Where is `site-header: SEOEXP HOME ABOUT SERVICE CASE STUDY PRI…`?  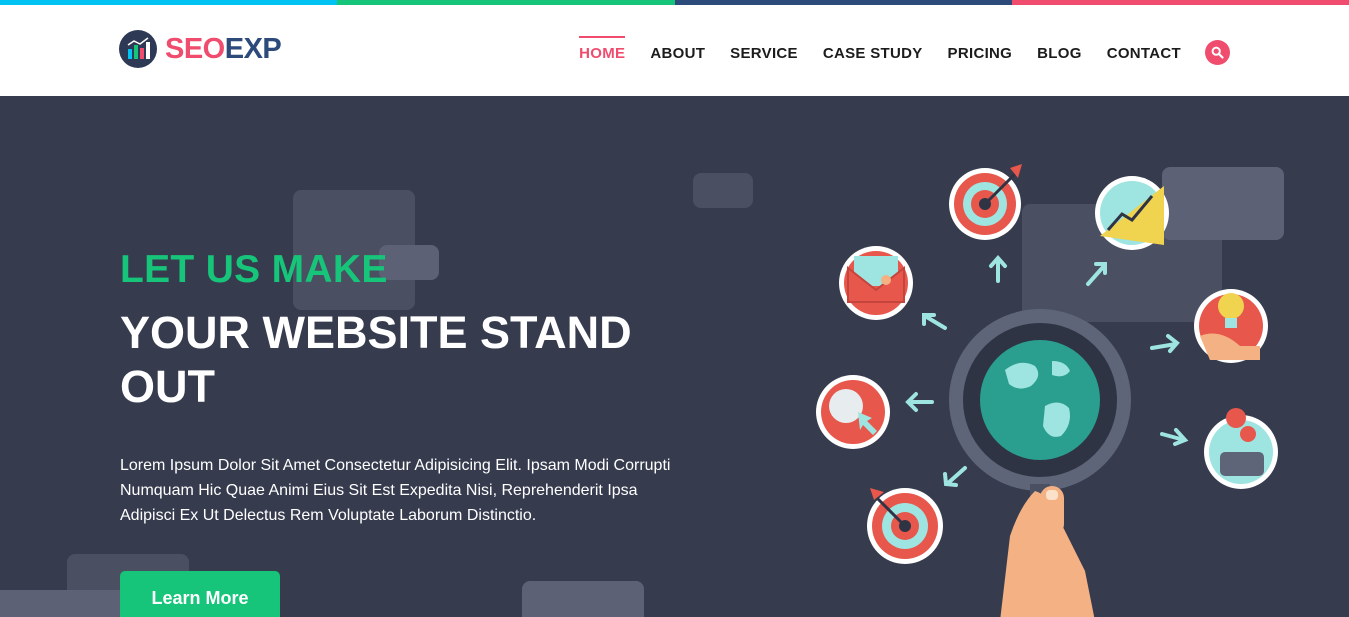
site-header: SEOEXP HOME ABOUT SERVICE CASE STUDY PRI… is located at coordinates (674, 50).